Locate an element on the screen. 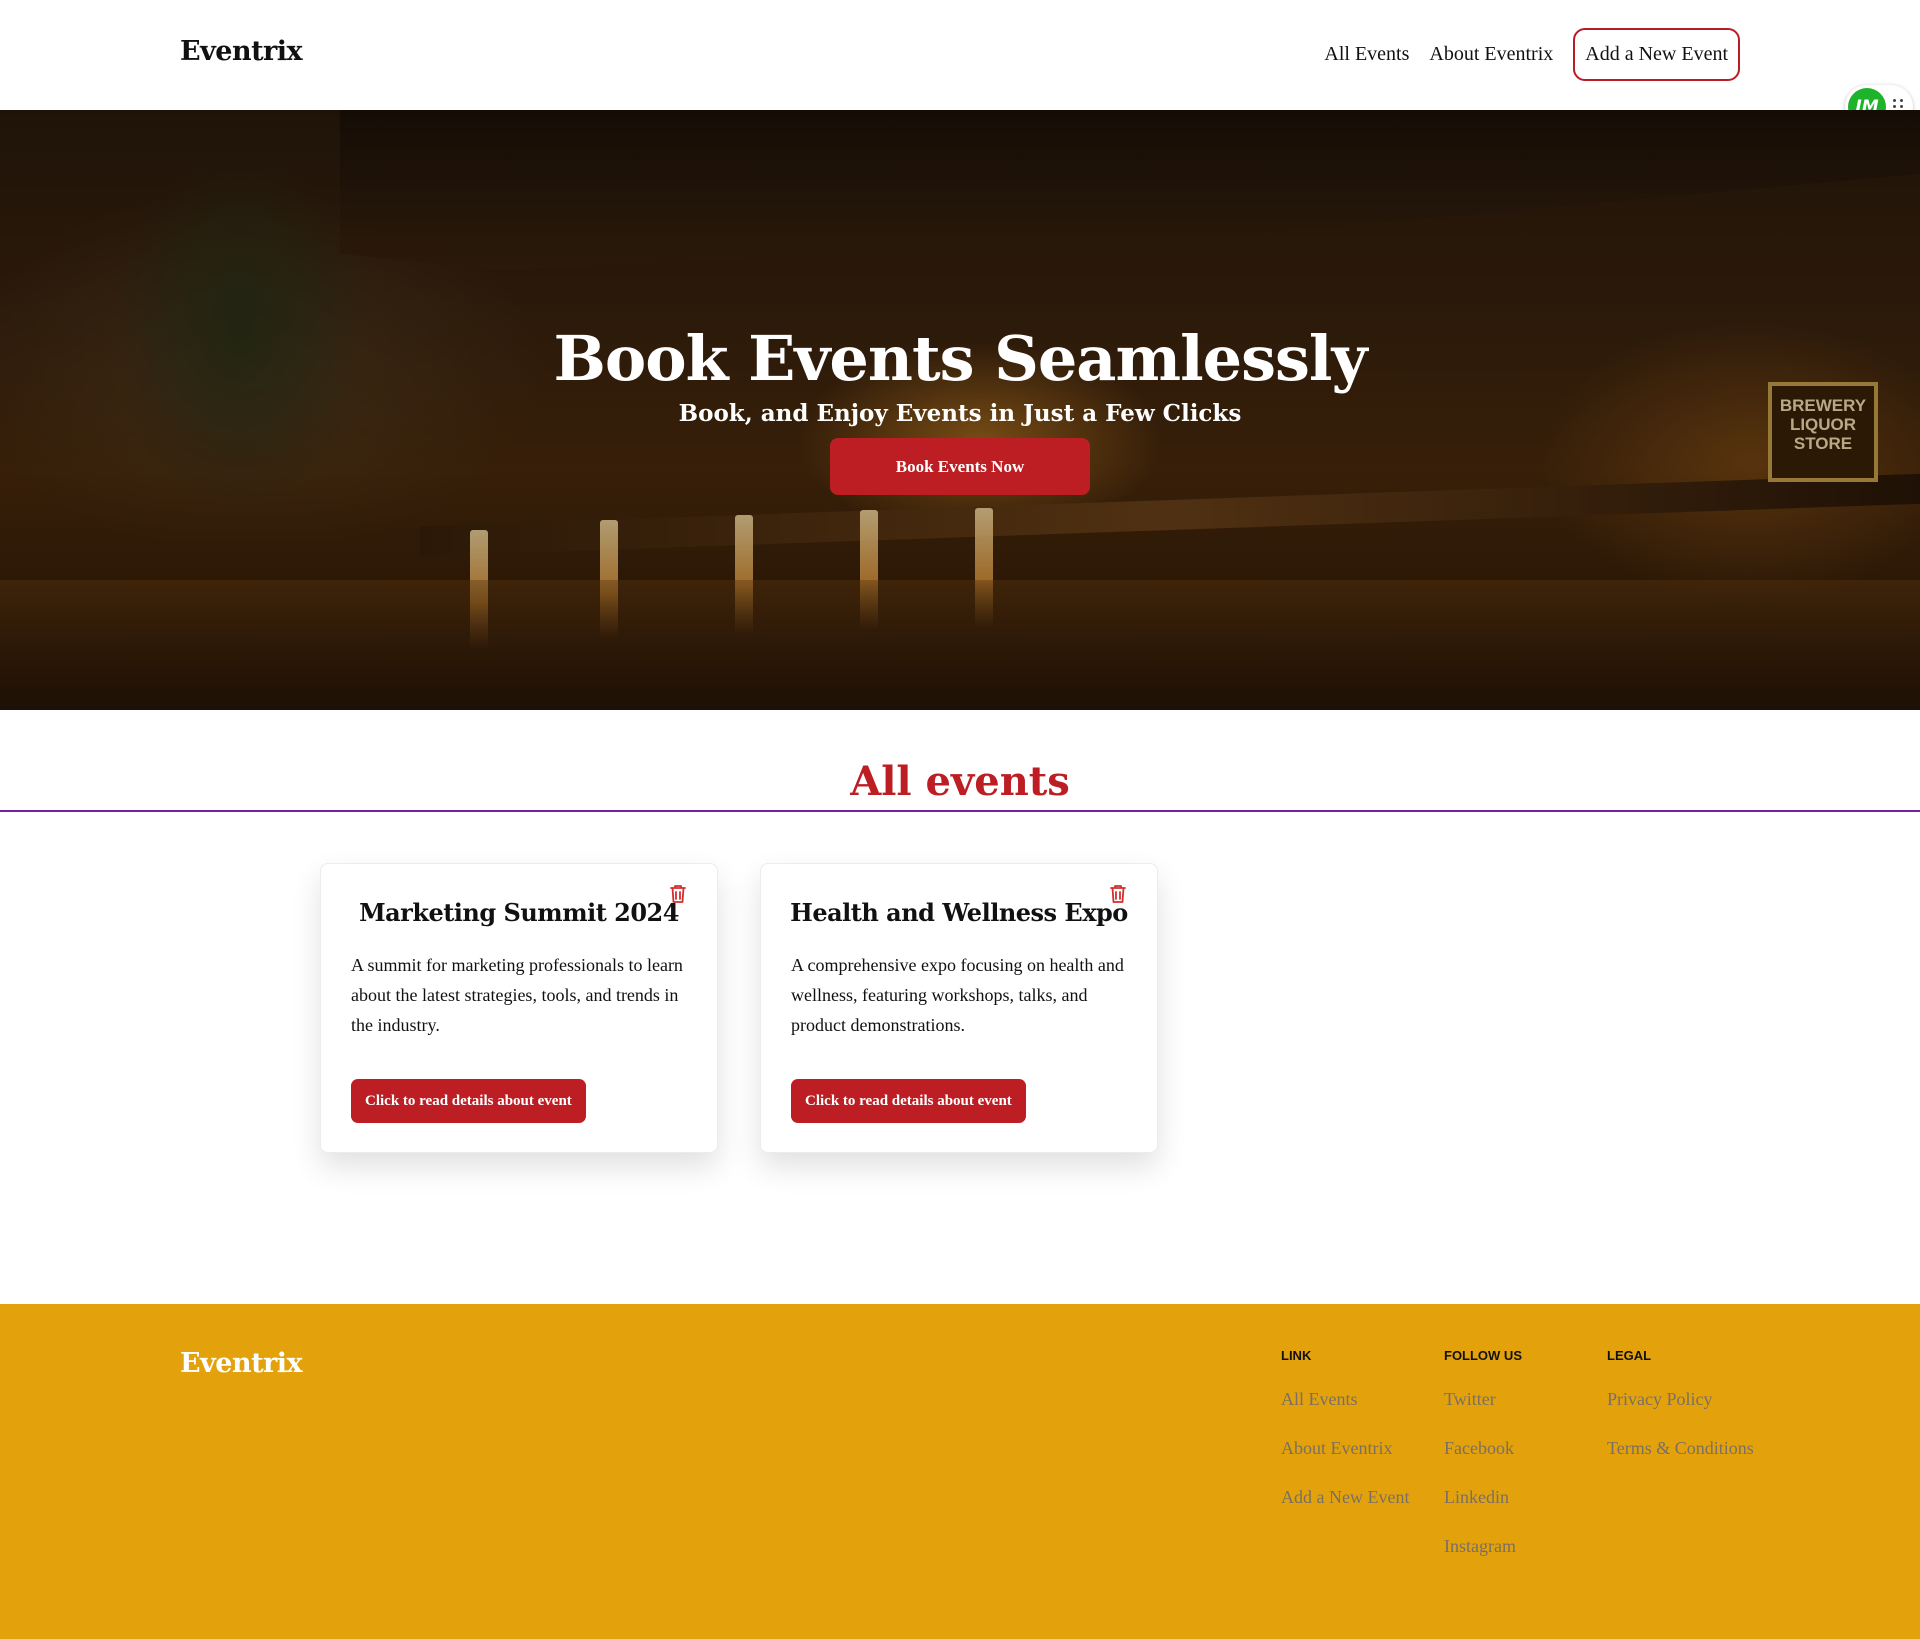  footer-link-facebook: Facebook is located at coordinates (1483, 1448).